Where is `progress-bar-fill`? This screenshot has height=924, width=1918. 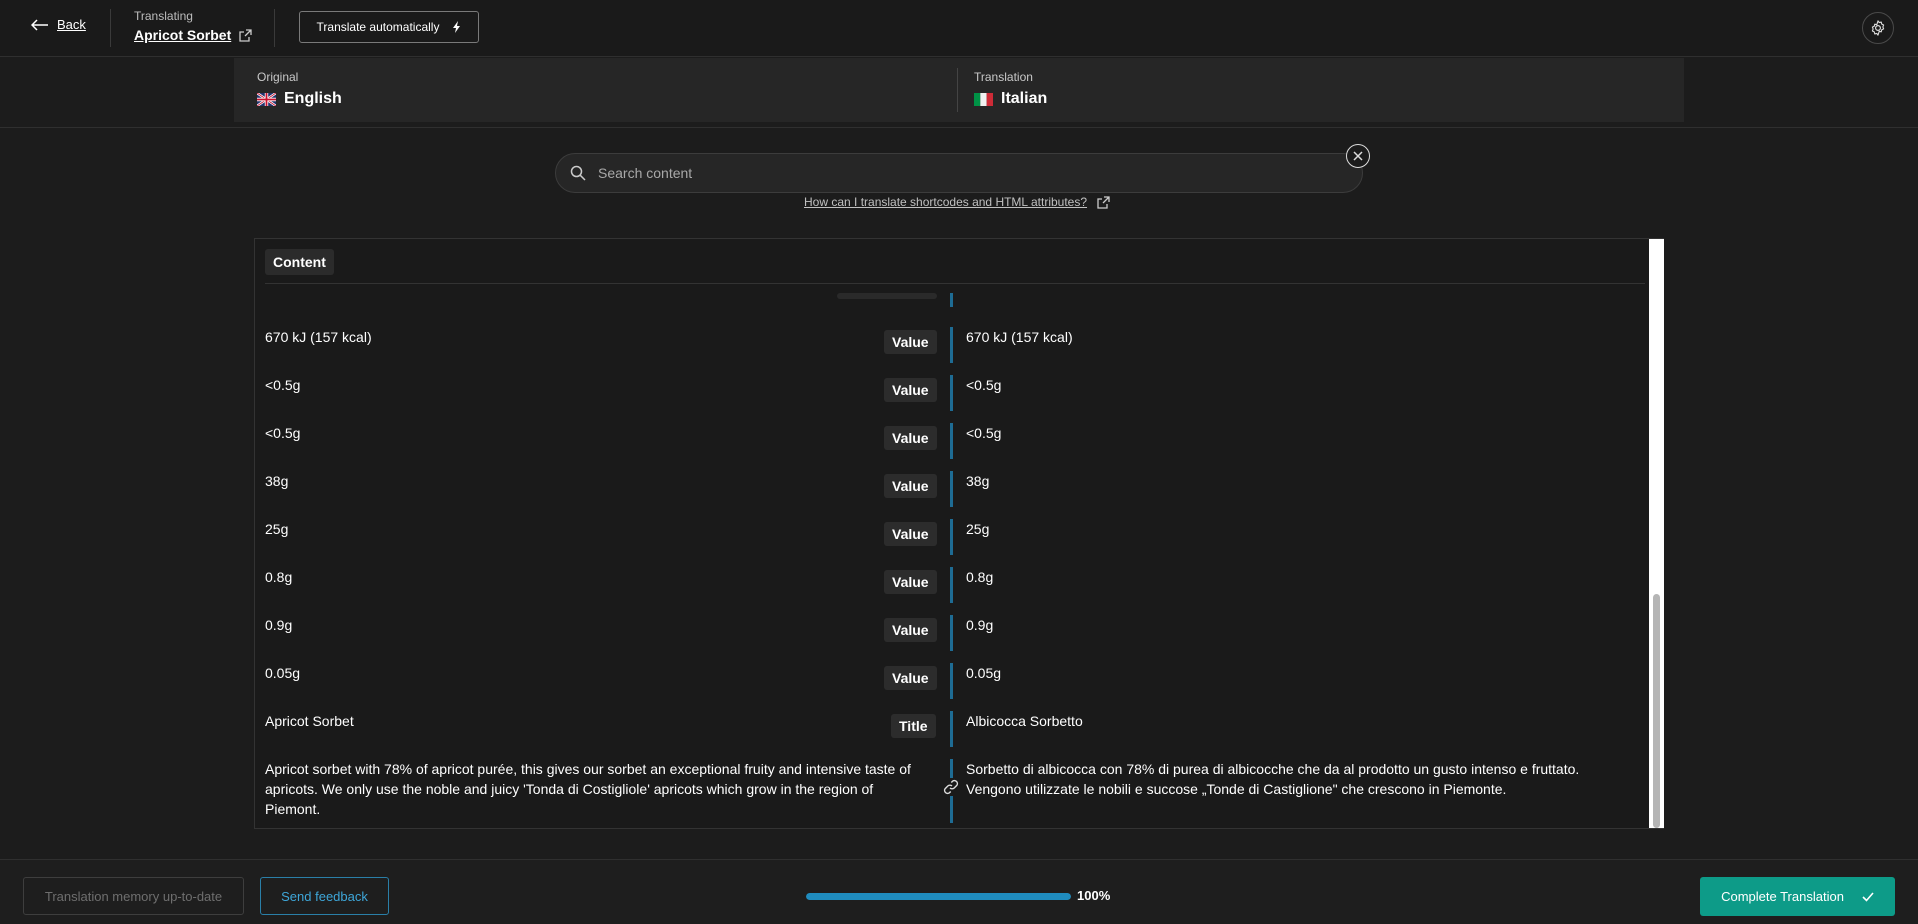
progress-bar-fill is located at coordinates (938, 896).